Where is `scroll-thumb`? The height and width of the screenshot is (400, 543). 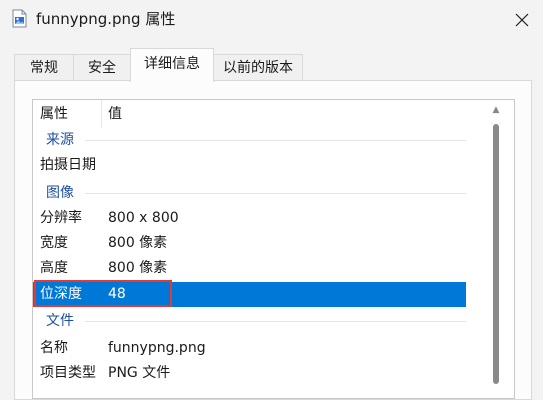 scroll-thumb is located at coordinates (496, 254).